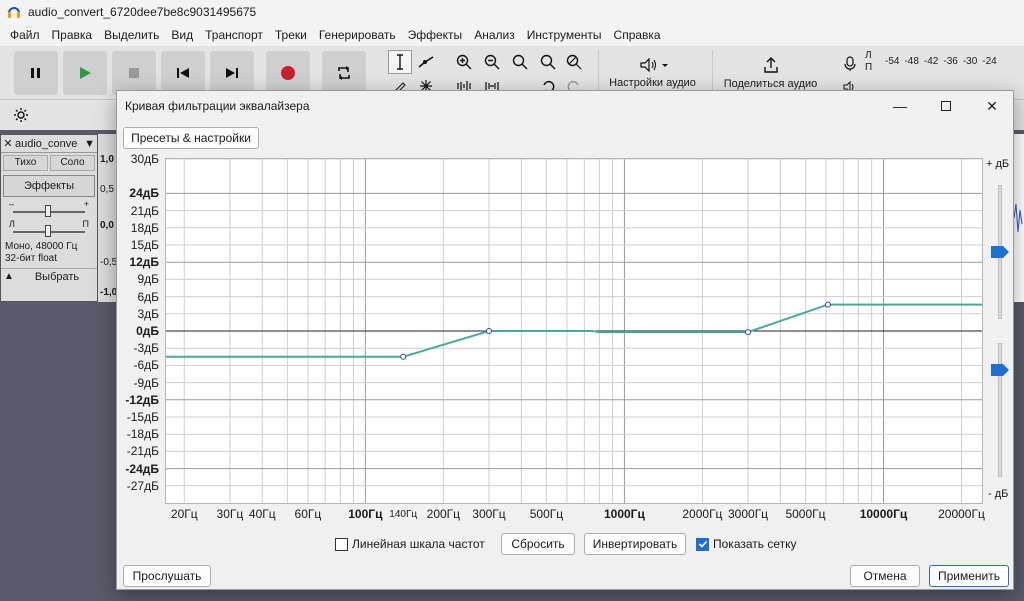  What do you see at coordinates (183, 73) in the screenshot?
I see `skip-to-start-button` at bounding box center [183, 73].